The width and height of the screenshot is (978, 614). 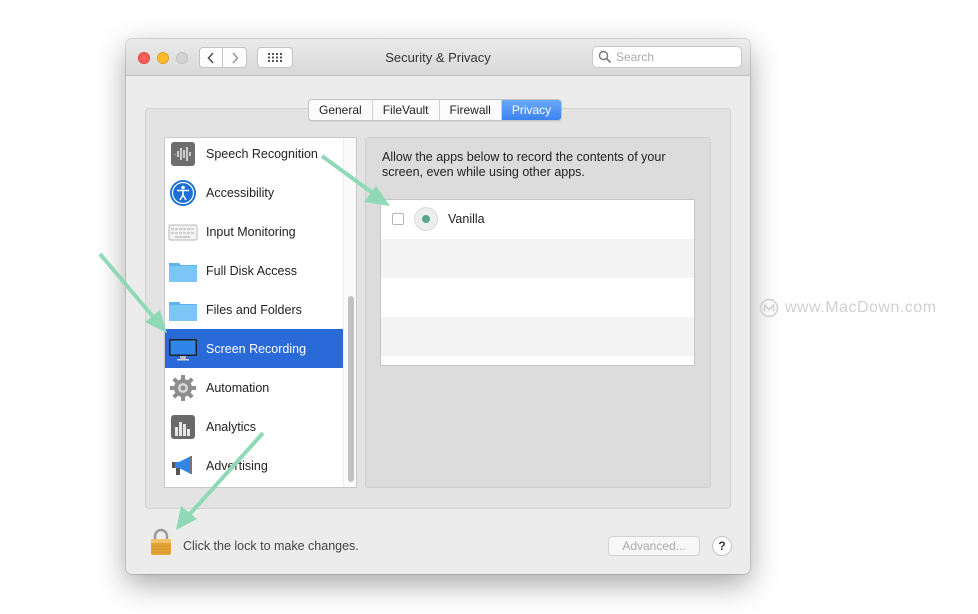 I want to click on sidebar-item-speech-recognition: Speech Recognition, so click(x=254, y=155).